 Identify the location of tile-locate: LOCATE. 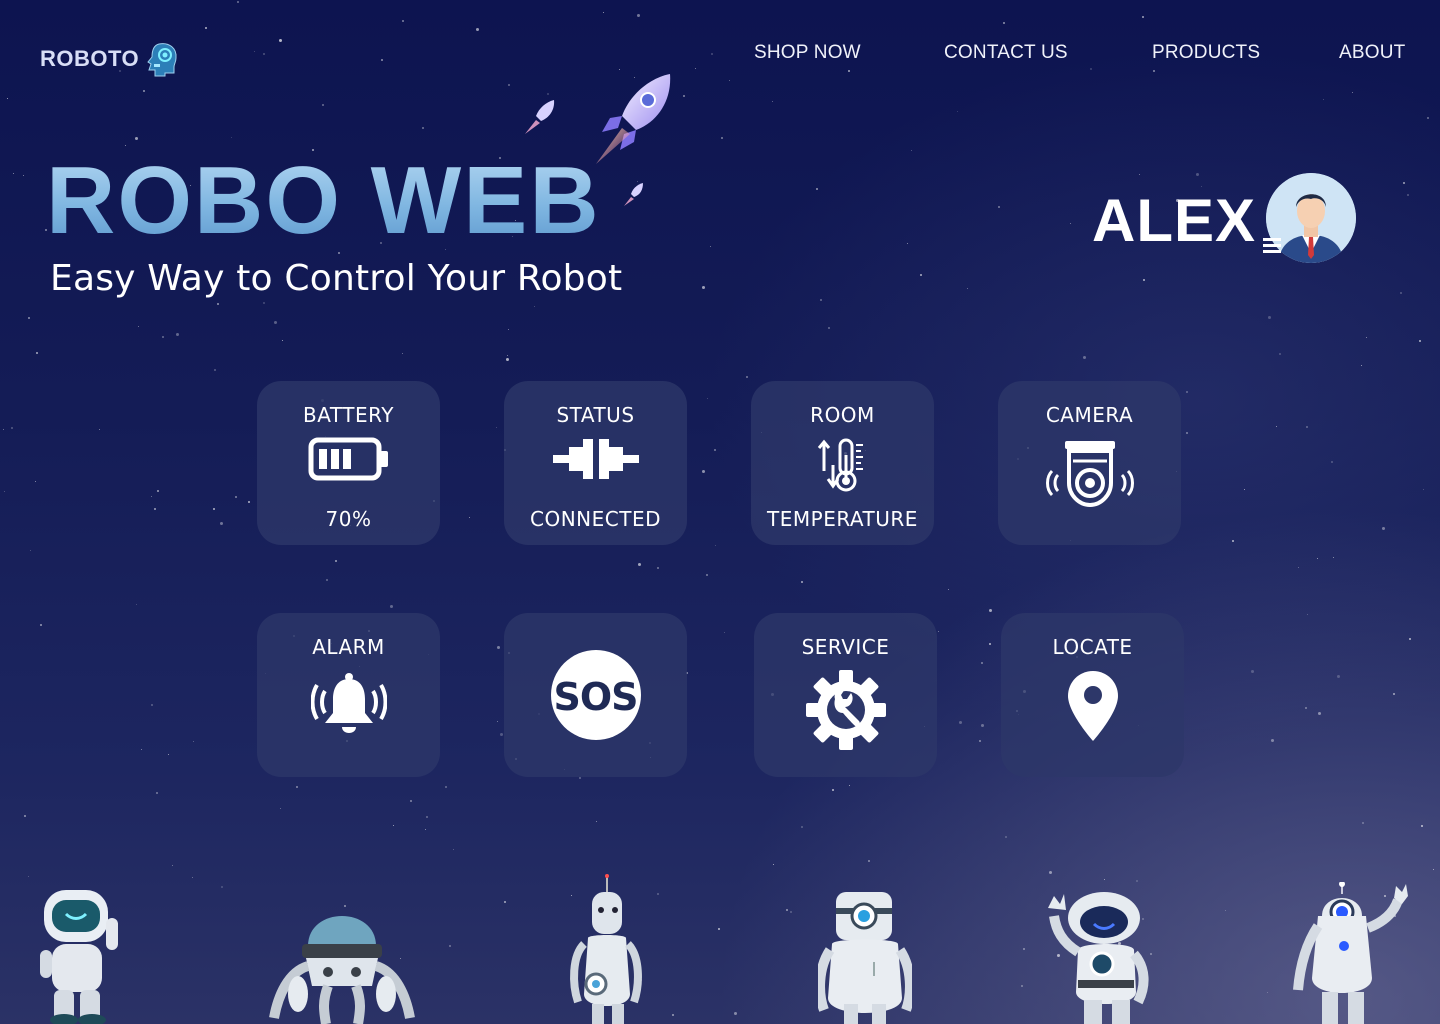
(1092, 695).